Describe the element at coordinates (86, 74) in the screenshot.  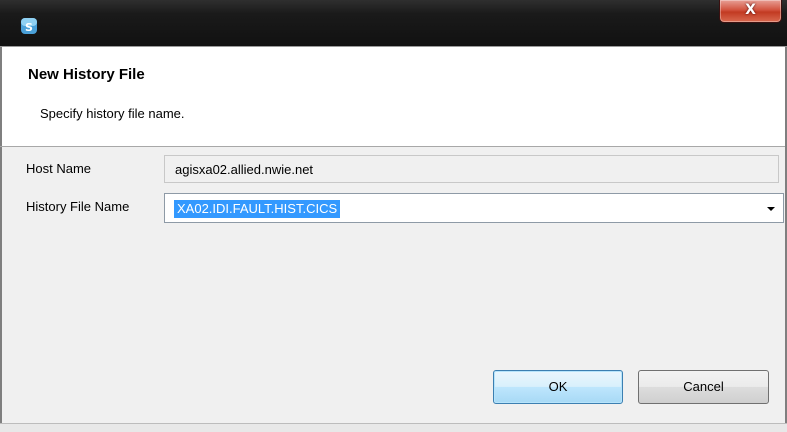
I see `dialog-title: New History File` at that location.